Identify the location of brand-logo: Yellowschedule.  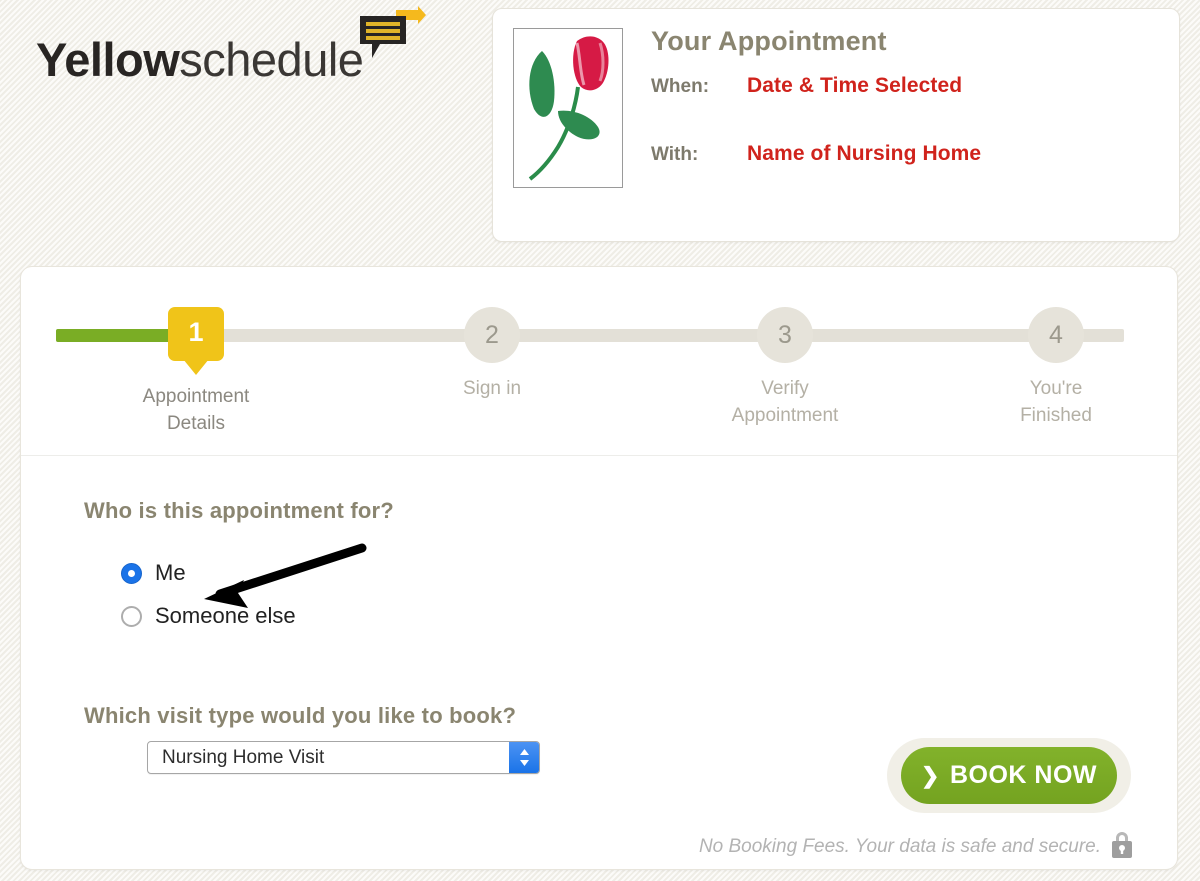
(200, 59).